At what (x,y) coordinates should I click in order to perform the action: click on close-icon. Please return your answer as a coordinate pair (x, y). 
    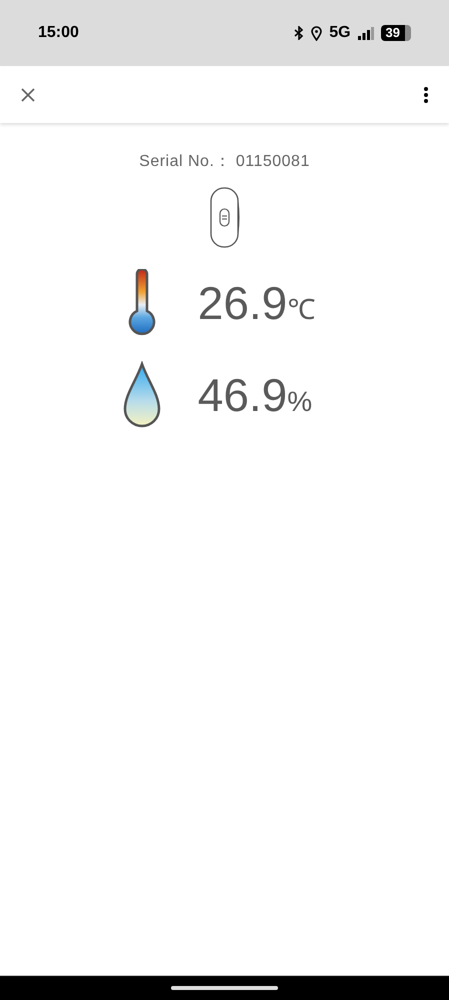
    Looking at the image, I should click on (28, 94).